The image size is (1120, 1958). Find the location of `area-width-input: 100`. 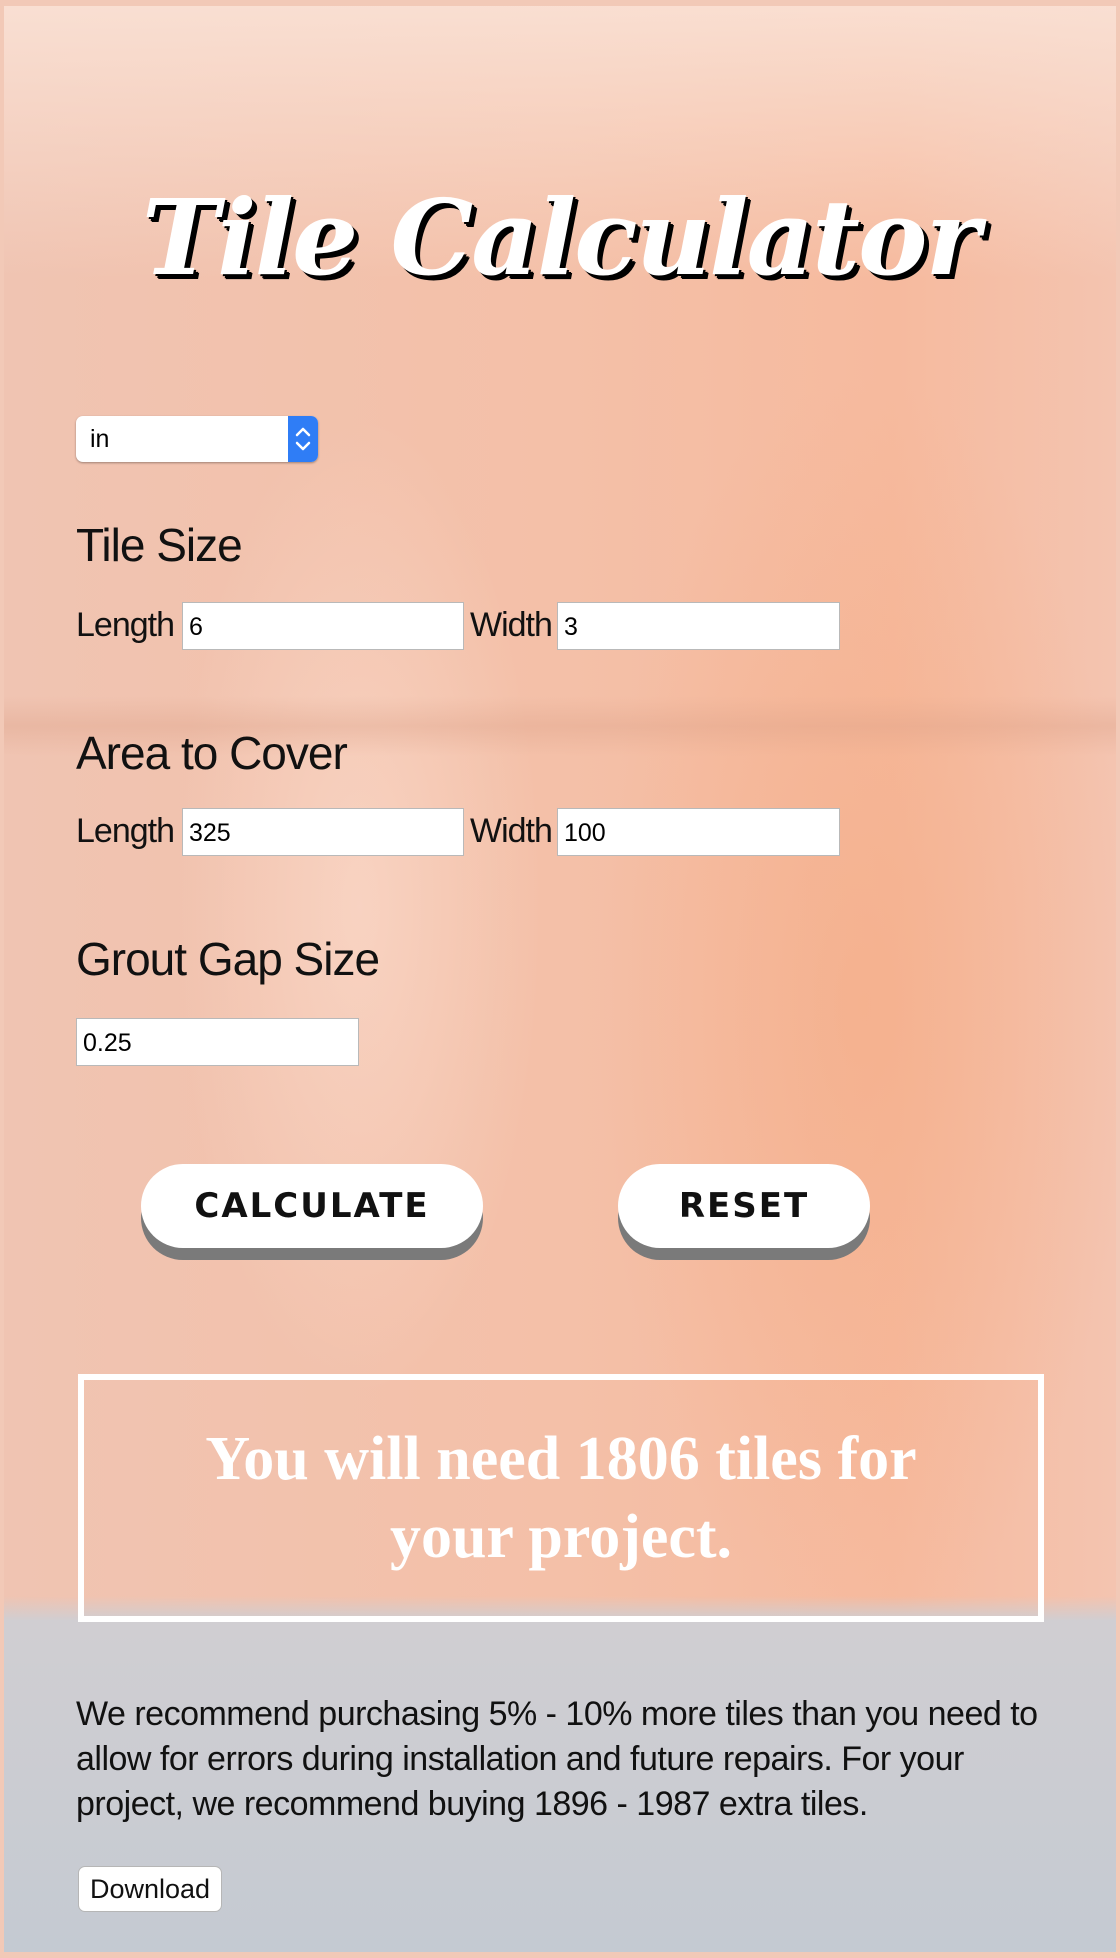

area-width-input: 100 is located at coordinates (698, 832).